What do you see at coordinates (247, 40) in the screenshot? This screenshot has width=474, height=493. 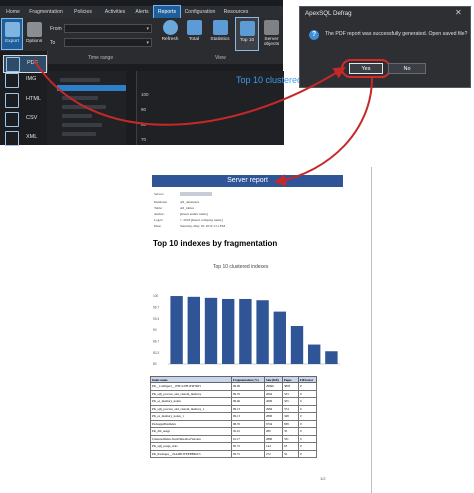 I see `top10-label: Top 10` at bounding box center [247, 40].